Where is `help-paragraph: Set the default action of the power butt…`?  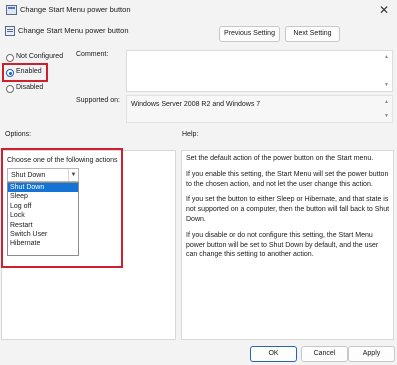 help-paragraph: Set the default action of the power butt… is located at coordinates (280, 158).